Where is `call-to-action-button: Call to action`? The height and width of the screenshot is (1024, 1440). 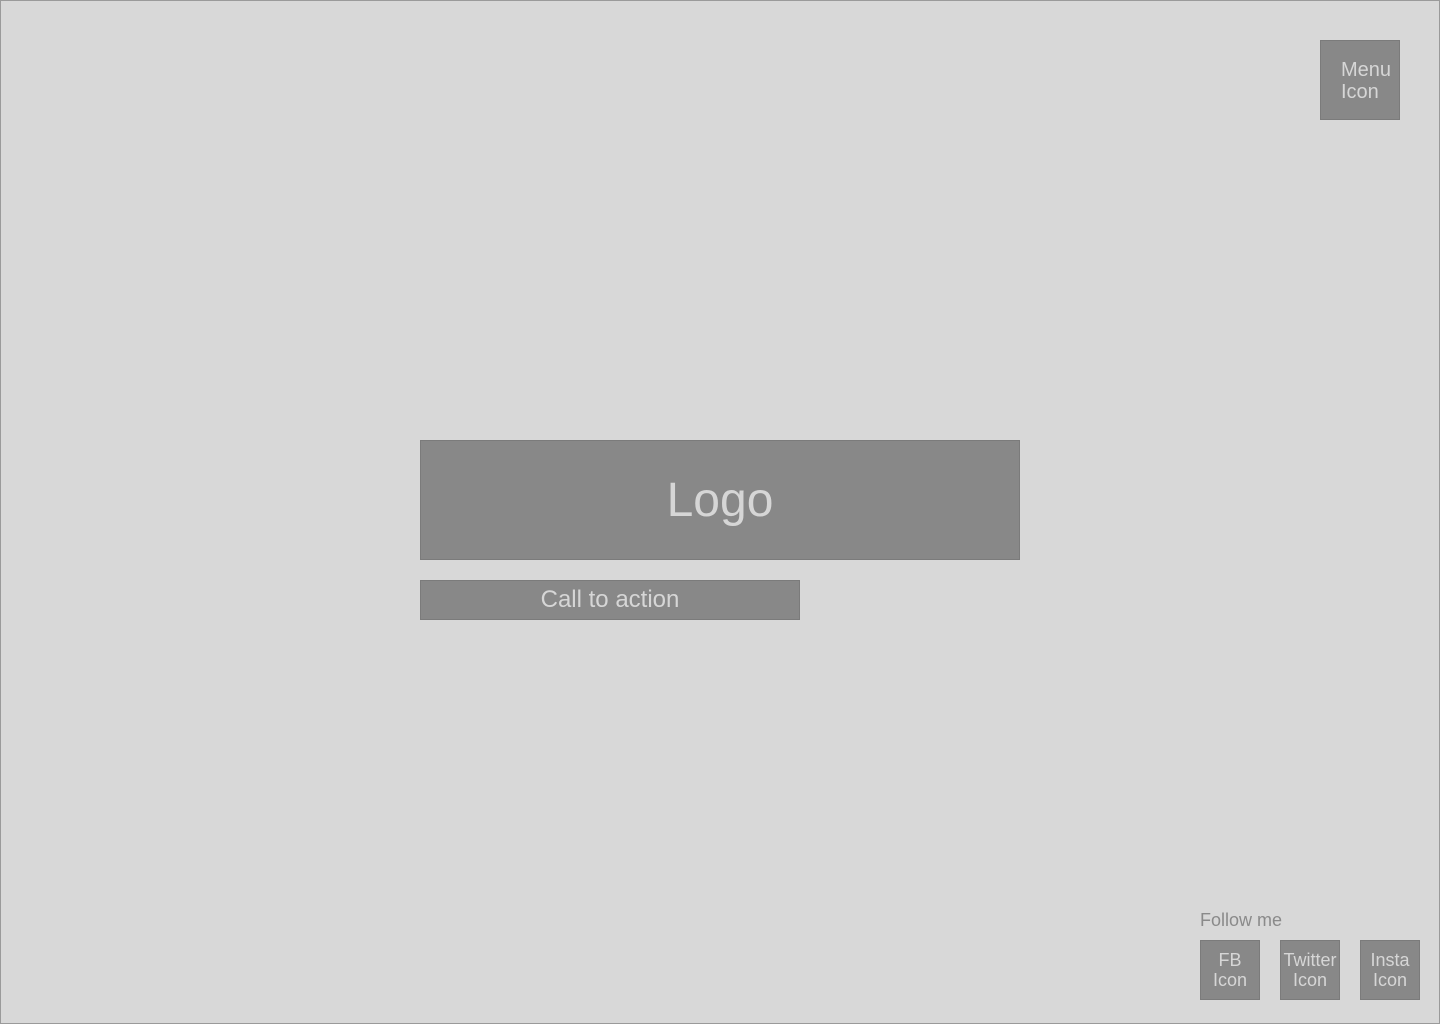
call-to-action-button: Call to action is located at coordinates (610, 600).